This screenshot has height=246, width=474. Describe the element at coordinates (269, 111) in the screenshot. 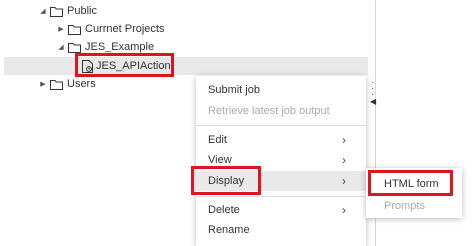

I see `menu-item-label: Retrieve latest job output` at that location.